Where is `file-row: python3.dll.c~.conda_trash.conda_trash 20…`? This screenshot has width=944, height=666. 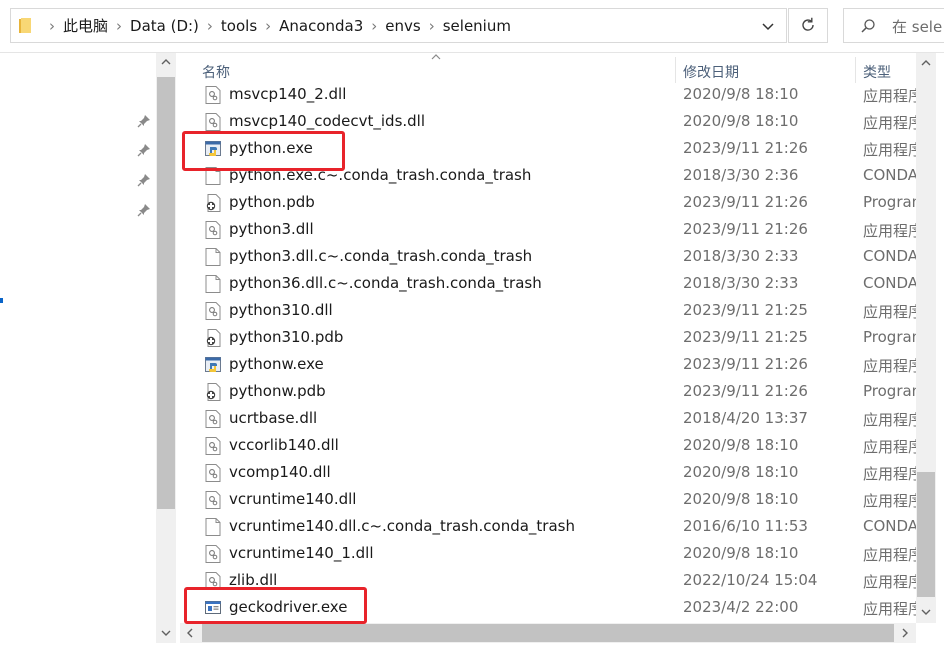 file-row: python3.dll.c~.conda_trash.conda_trash 20… is located at coordinates (546, 256).